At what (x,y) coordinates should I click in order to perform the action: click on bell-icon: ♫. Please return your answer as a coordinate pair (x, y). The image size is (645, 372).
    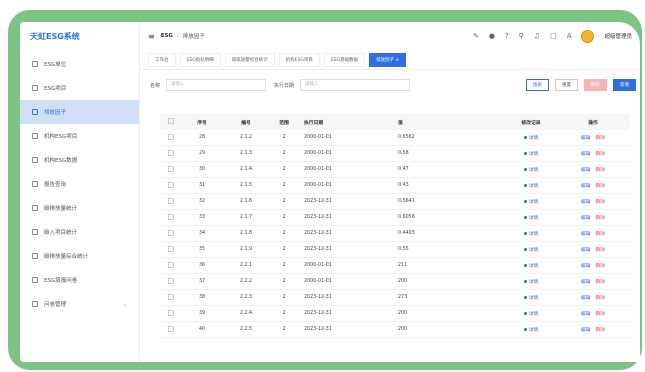
    Looking at the image, I should click on (537, 36).